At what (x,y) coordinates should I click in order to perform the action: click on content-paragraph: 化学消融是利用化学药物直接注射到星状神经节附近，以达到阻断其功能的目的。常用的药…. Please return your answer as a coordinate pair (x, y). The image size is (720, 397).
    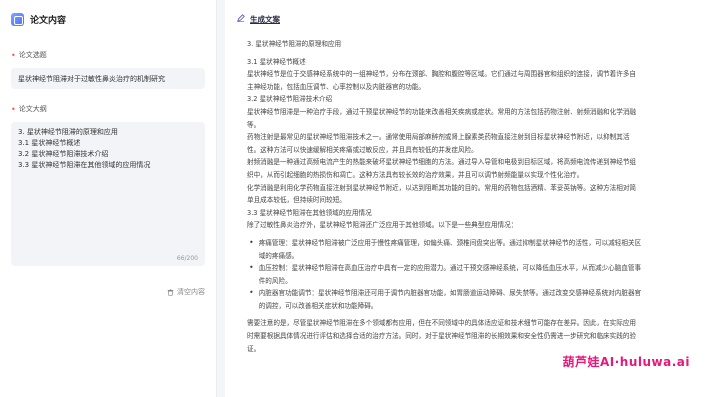
    Looking at the image, I should click on (442, 187).